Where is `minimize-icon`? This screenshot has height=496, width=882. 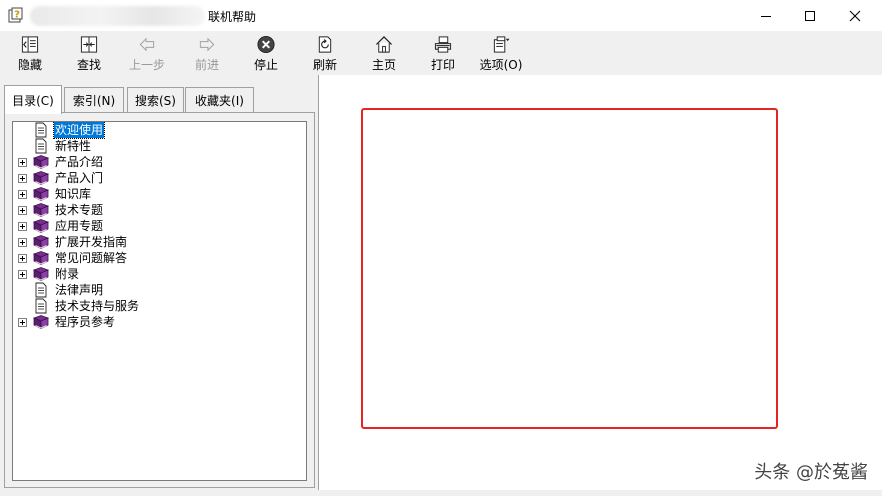
minimize-icon is located at coordinates (766, 16).